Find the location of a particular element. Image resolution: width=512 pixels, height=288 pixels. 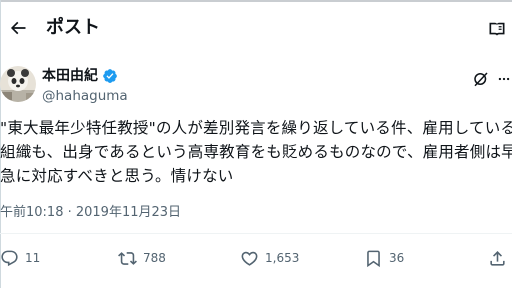

tweet-text-line: 急に対応すべきと思う。情けない is located at coordinates (117, 176).